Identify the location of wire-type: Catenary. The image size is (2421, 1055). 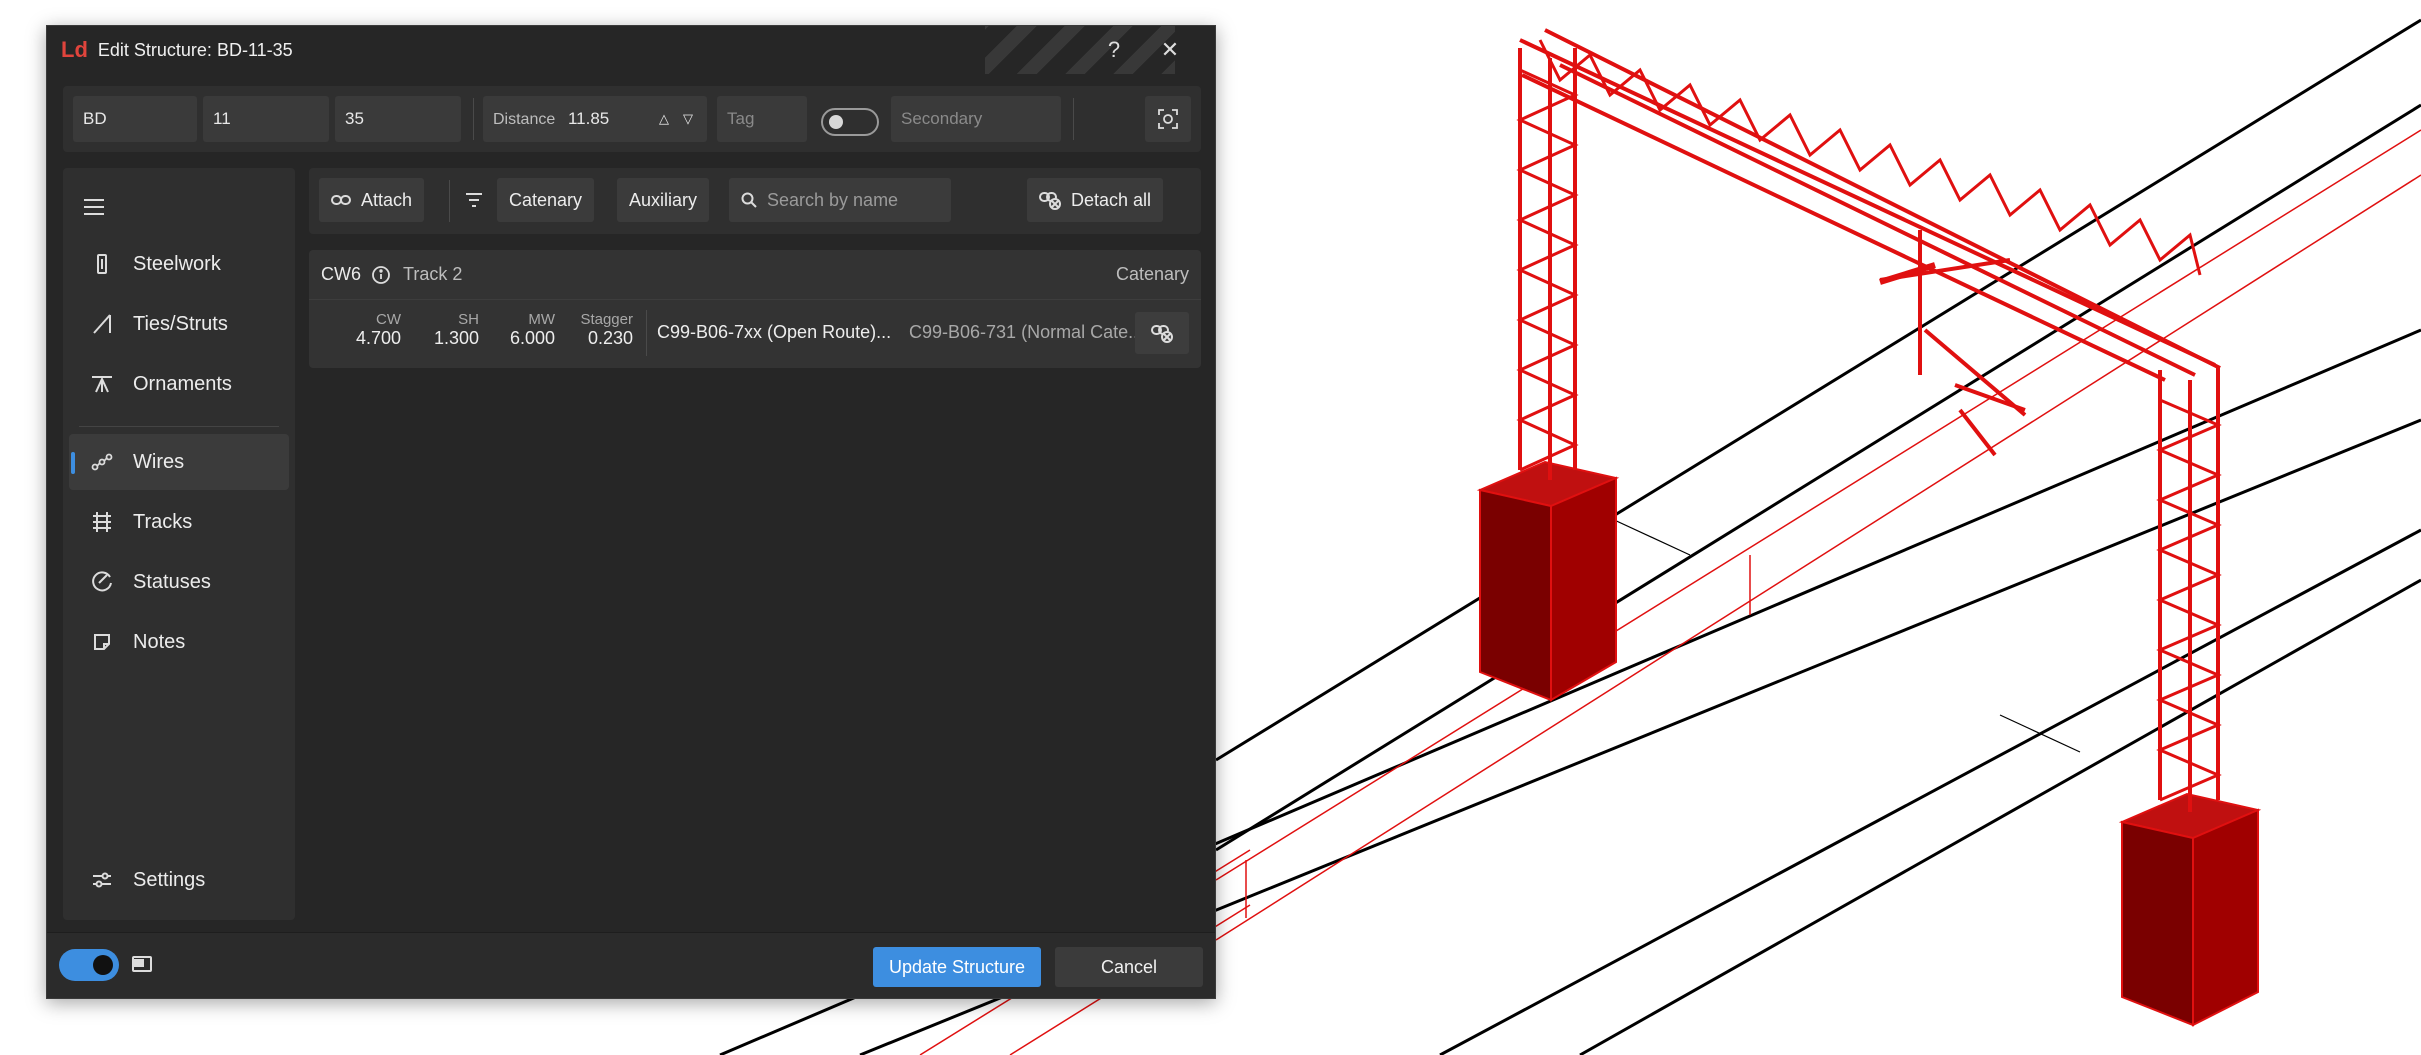
(1152, 274).